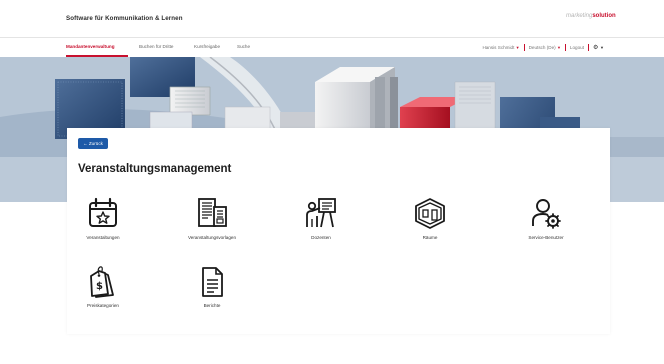 Image resolution: width=664 pixels, height=364 pixels. What do you see at coordinates (212, 305) in the screenshot?
I see `tile-label: Berichte` at bounding box center [212, 305].